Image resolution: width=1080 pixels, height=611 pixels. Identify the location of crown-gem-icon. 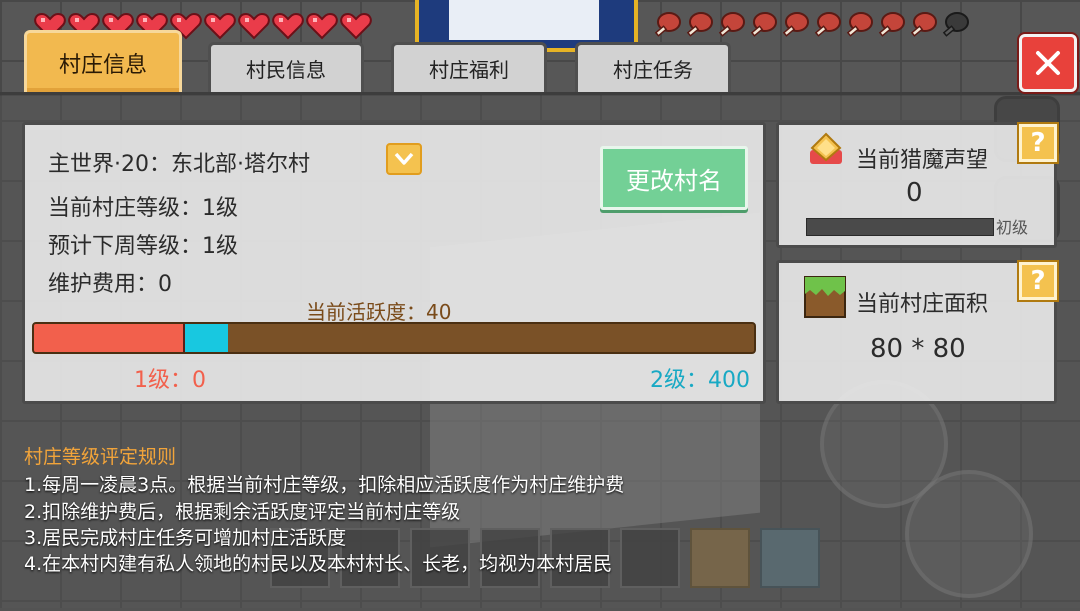
(826, 148).